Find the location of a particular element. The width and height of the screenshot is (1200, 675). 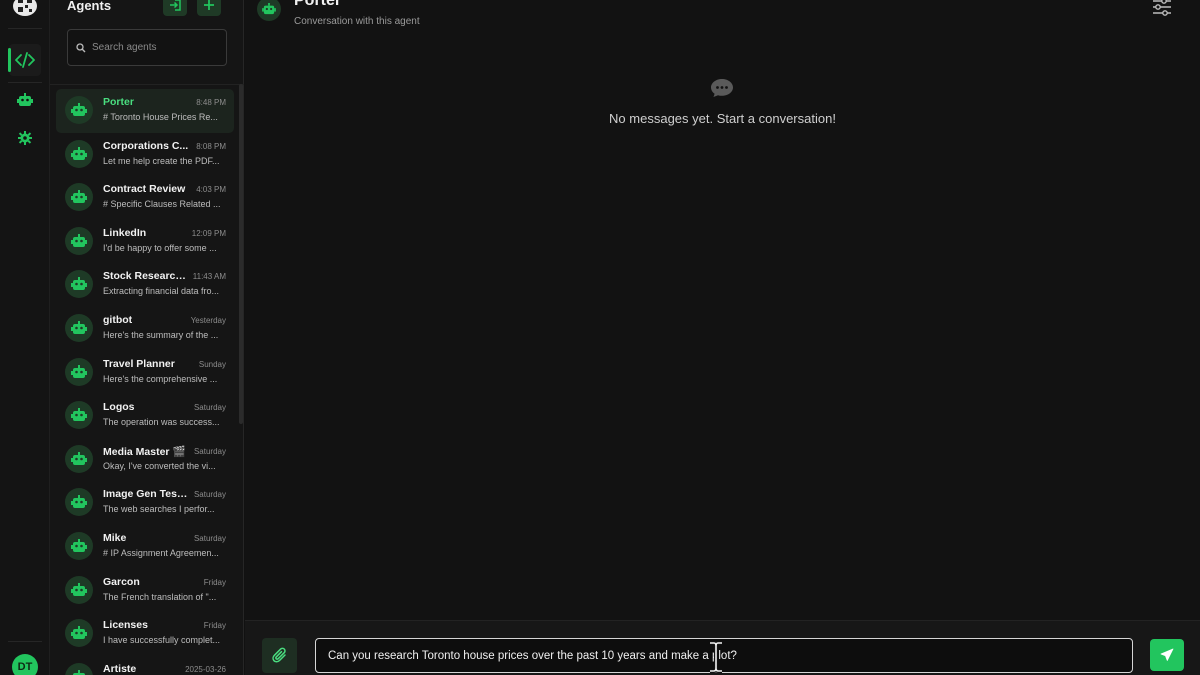

search-box is located at coordinates (147, 47).